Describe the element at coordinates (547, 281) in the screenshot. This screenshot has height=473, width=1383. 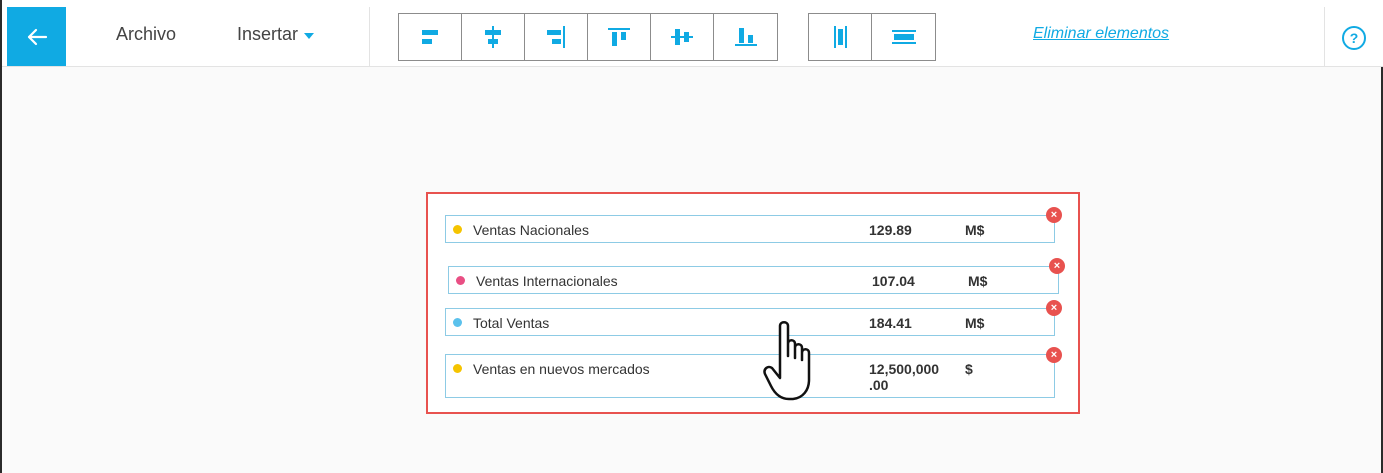
I see `kpi-label: Ventas Internacionales` at that location.